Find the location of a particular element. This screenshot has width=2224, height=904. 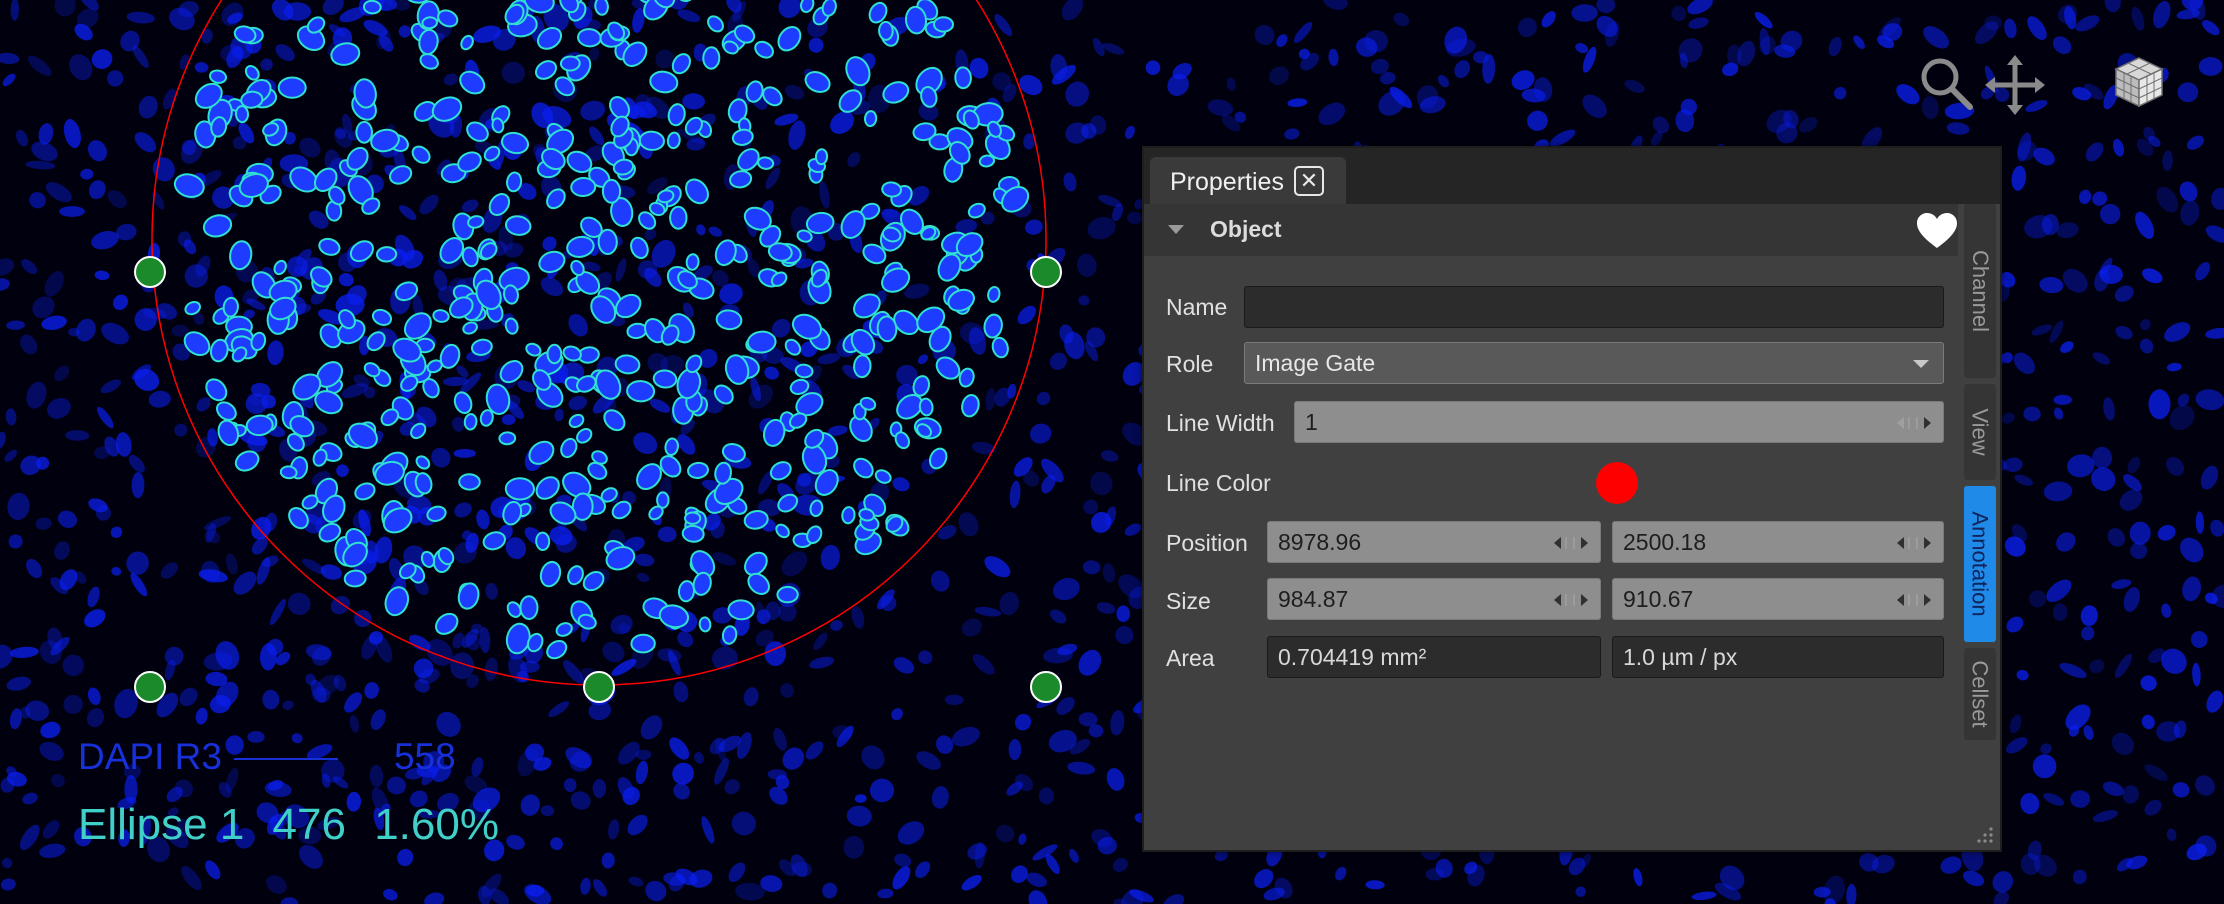

side-tab-channel: Channel is located at coordinates (1980, 291).